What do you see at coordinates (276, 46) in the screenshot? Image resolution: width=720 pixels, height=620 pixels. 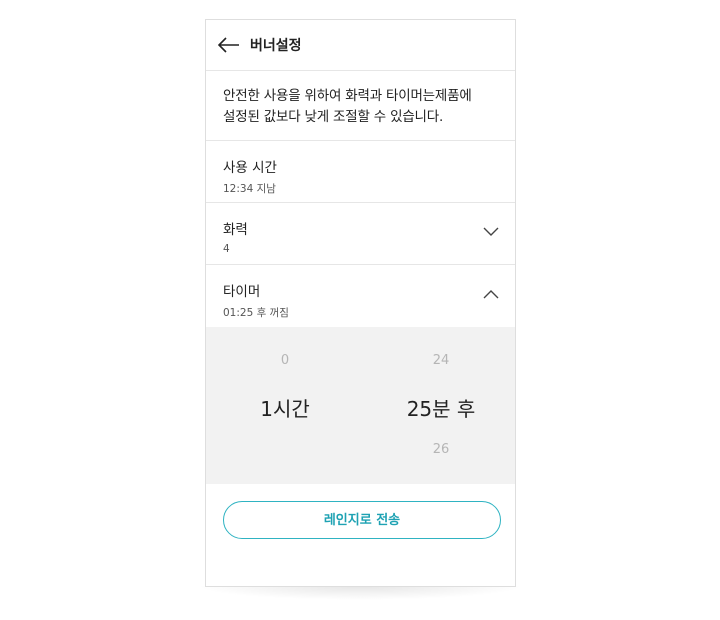 I see `page-title: 버너설정` at bounding box center [276, 46].